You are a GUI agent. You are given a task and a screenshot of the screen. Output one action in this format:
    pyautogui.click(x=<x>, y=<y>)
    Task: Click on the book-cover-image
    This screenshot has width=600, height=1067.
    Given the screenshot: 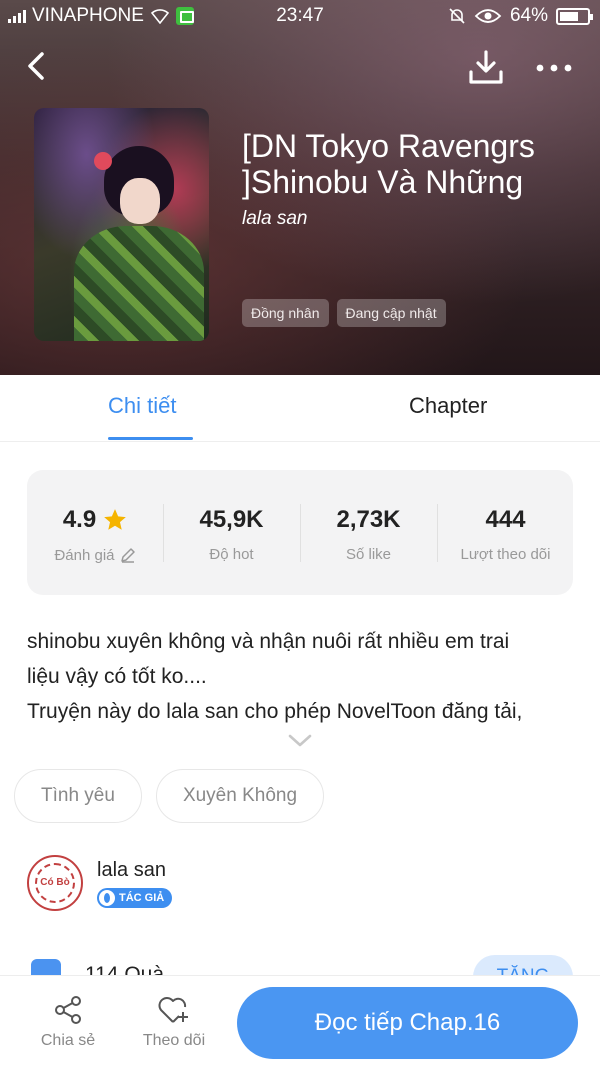 What is the action you would take?
    pyautogui.click(x=121, y=224)
    